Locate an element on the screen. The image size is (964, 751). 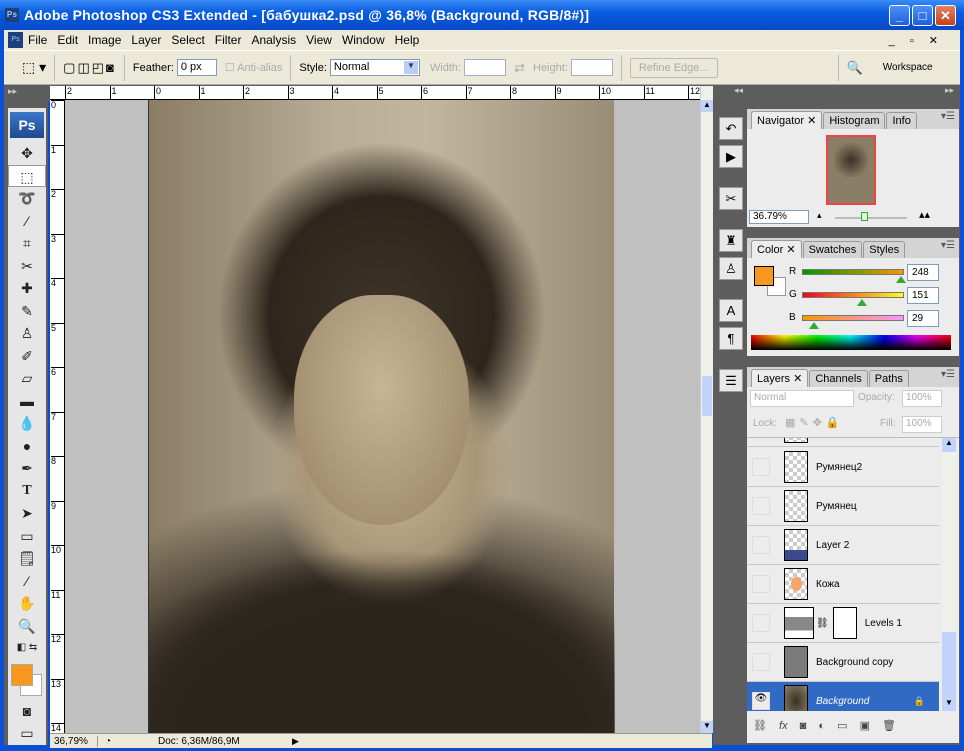
layer-row: Layer 2 is located at coordinates (843, 545).